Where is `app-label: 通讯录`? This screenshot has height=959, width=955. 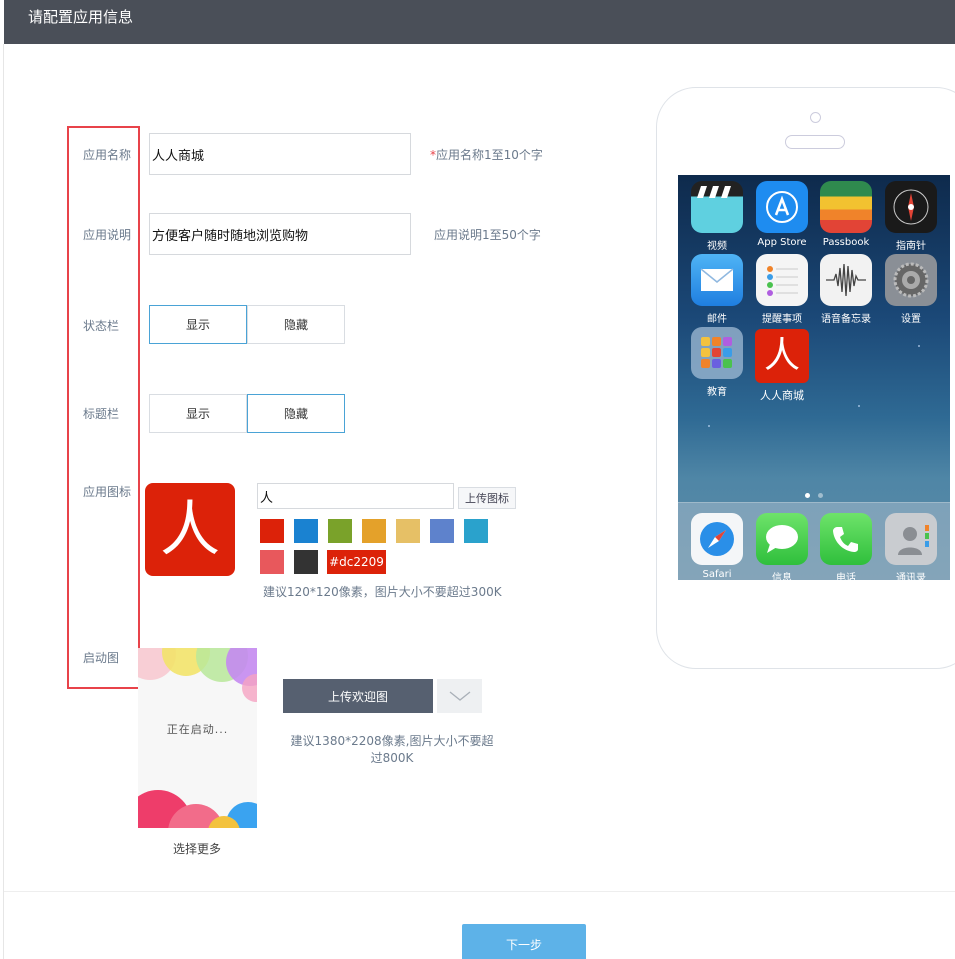
app-label: 通讯录 is located at coordinates (911, 576).